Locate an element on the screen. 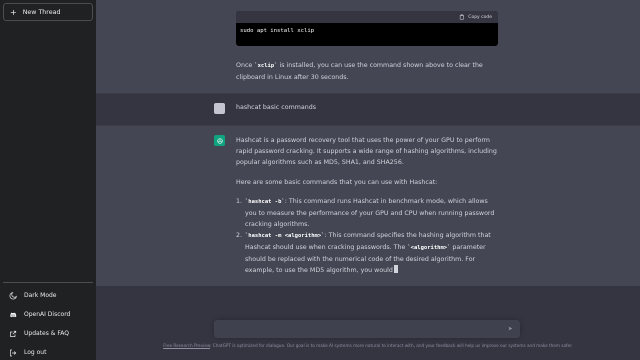 The height and width of the screenshot is (360, 640). log-out-label: Log out is located at coordinates (35, 352).